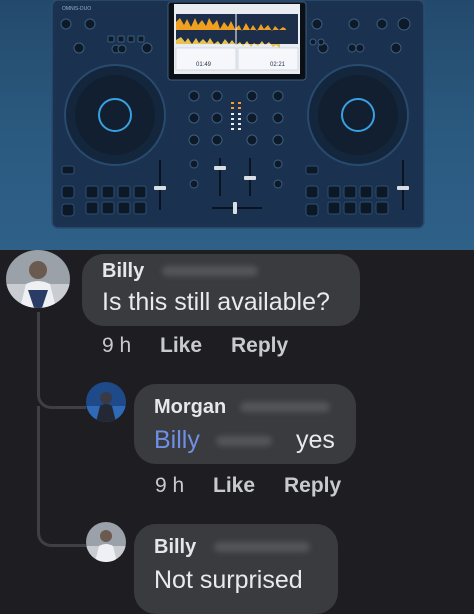 The image size is (474, 614). Describe the element at coordinates (190, 407) in the screenshot. I see `comment-author: Morgan` at that location.